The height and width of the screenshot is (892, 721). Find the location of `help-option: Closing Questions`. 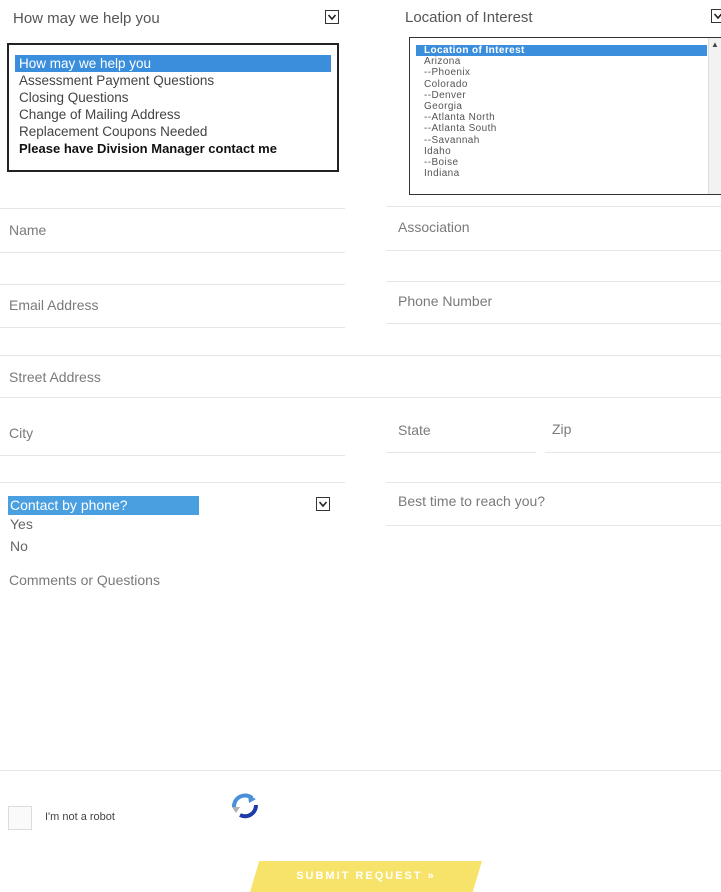

help-option: Closing Questions is located at coordinates (173, 97).